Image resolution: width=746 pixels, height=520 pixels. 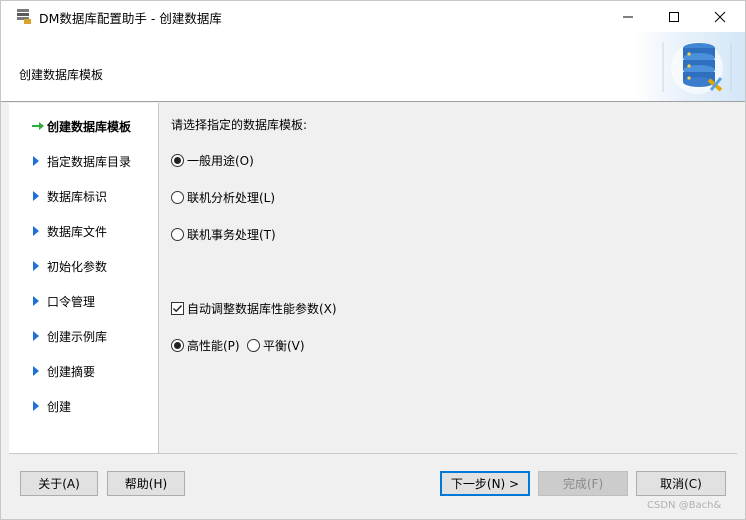 I want to click on checkbox-label: 自动调整数据库性能参数(X), so click(x=262, y=309).